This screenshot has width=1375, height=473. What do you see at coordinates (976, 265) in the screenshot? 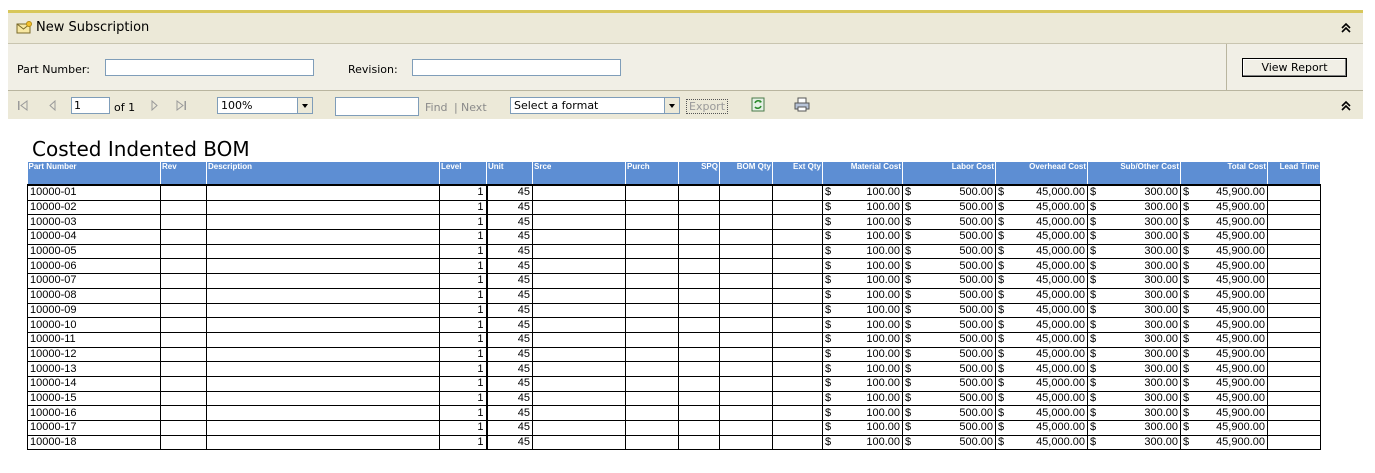
I see `labor-value: 500.00` at bounding box center [976, 265].